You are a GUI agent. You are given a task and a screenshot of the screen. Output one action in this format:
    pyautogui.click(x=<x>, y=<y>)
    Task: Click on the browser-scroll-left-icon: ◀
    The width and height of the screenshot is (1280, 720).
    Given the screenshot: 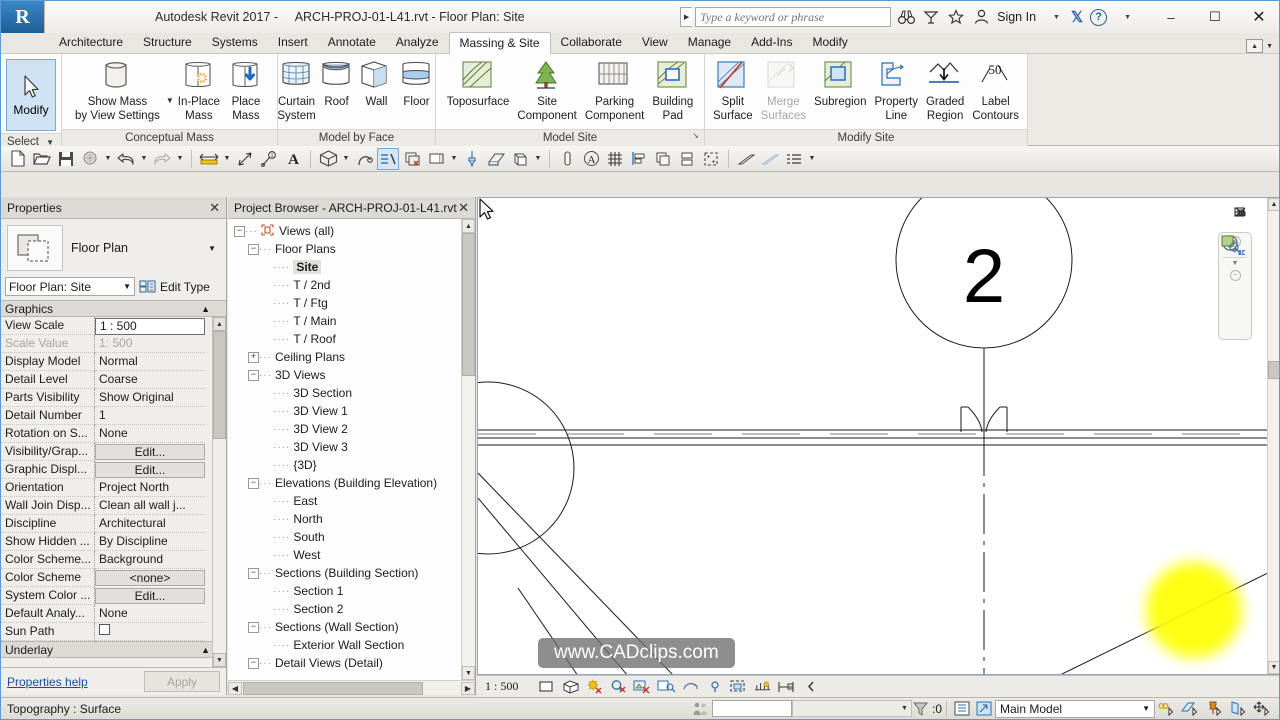 What is the action you would take?
    pyautogui.click(x=235, y=688)
    